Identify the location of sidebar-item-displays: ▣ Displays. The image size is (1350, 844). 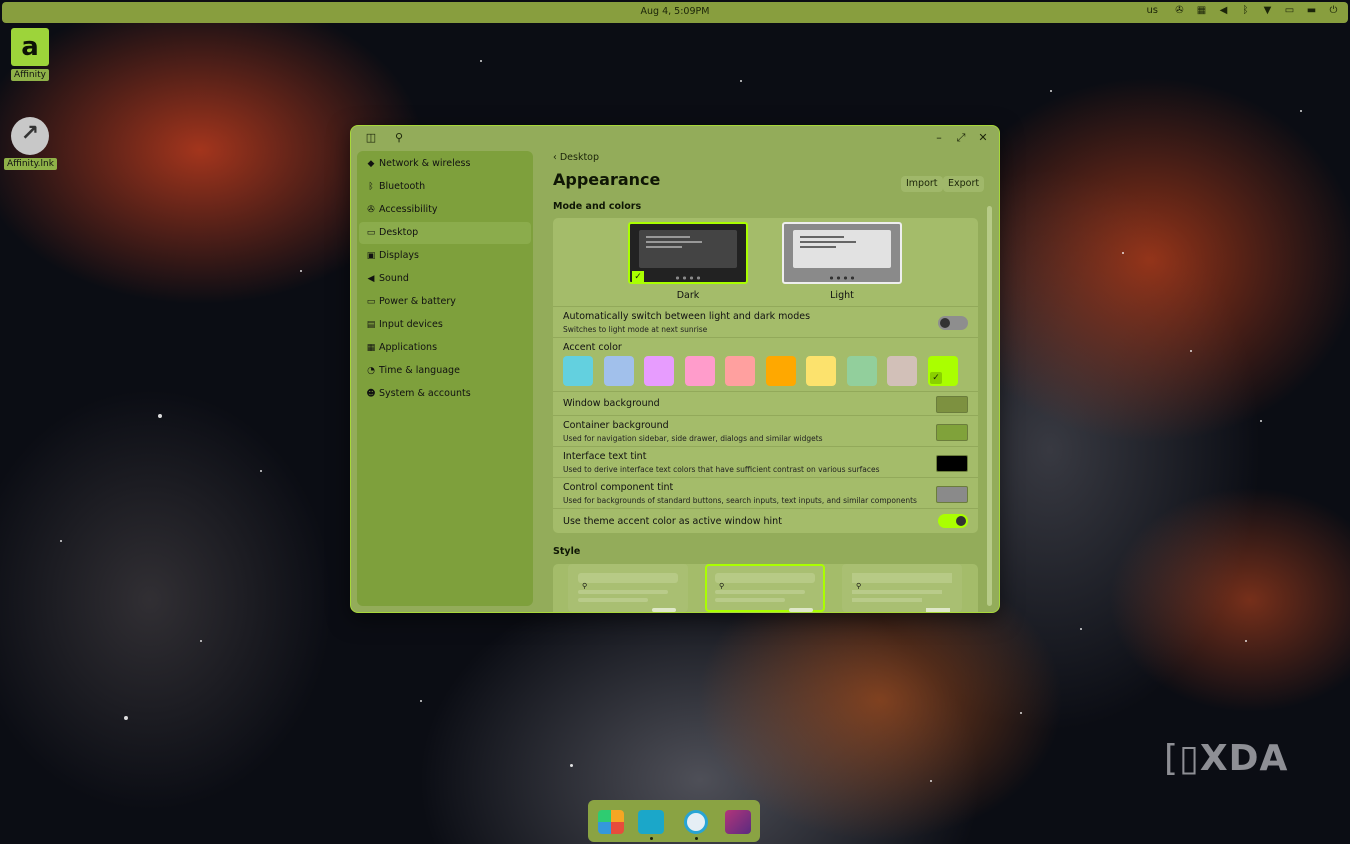
(445, 256).